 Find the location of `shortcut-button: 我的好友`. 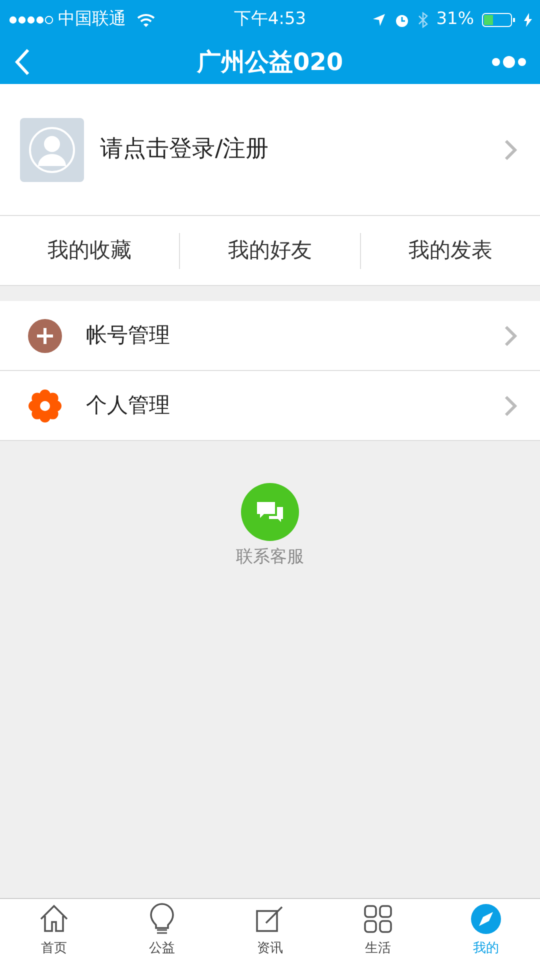

shortcut-button: 我的好友 is located at coordinates (270, 251).